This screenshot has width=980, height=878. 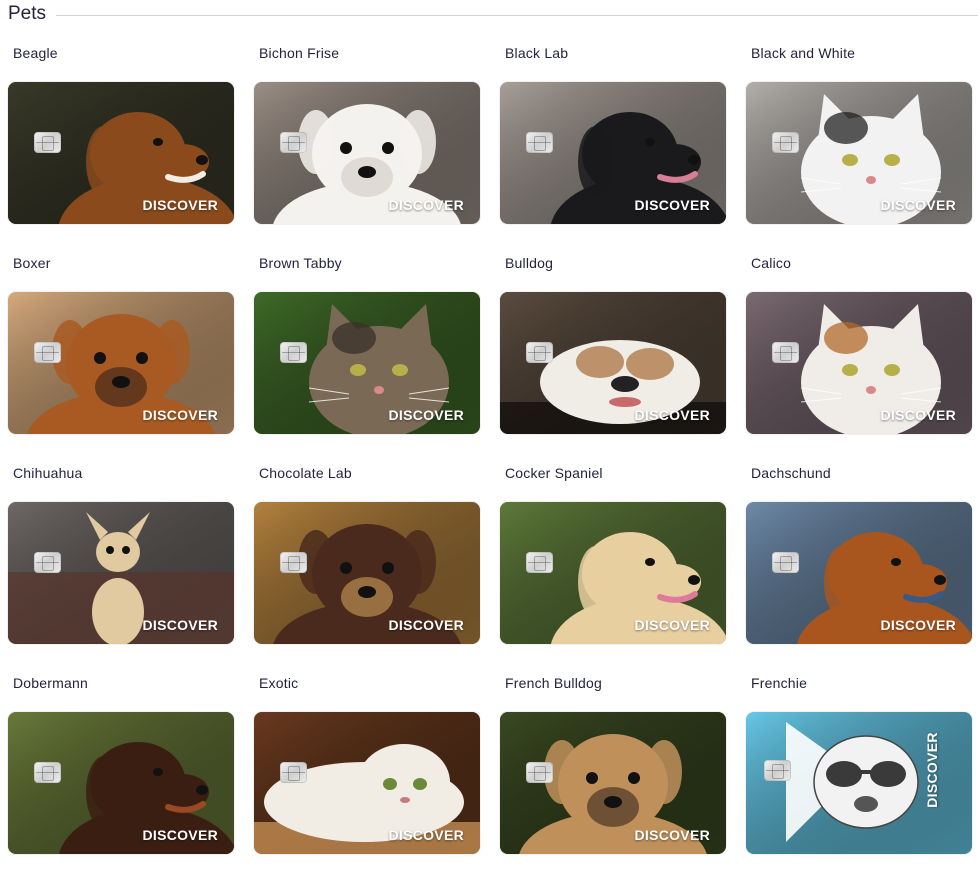 What do you see at coordinates (27, 13) in the screenshot?
I see `section-title: Pets` at bounding box center [27, 13].